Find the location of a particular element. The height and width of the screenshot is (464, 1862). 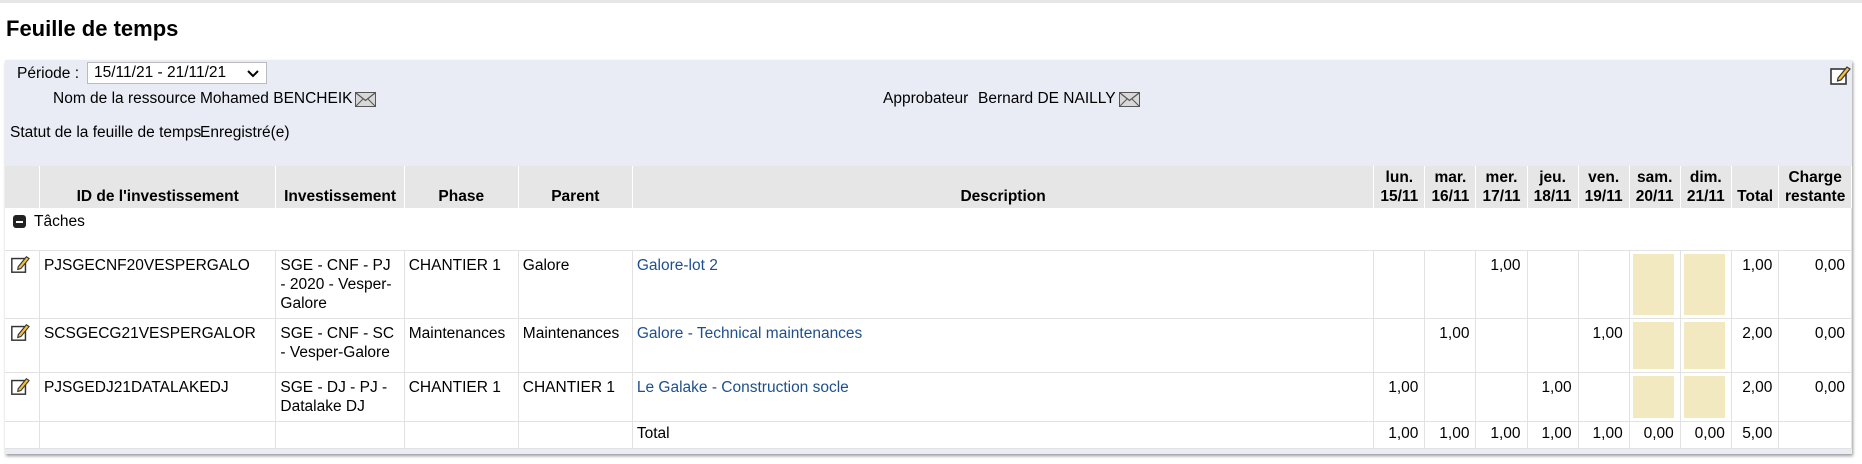

col-investment: Investissement is located at coordinates (340, 187).